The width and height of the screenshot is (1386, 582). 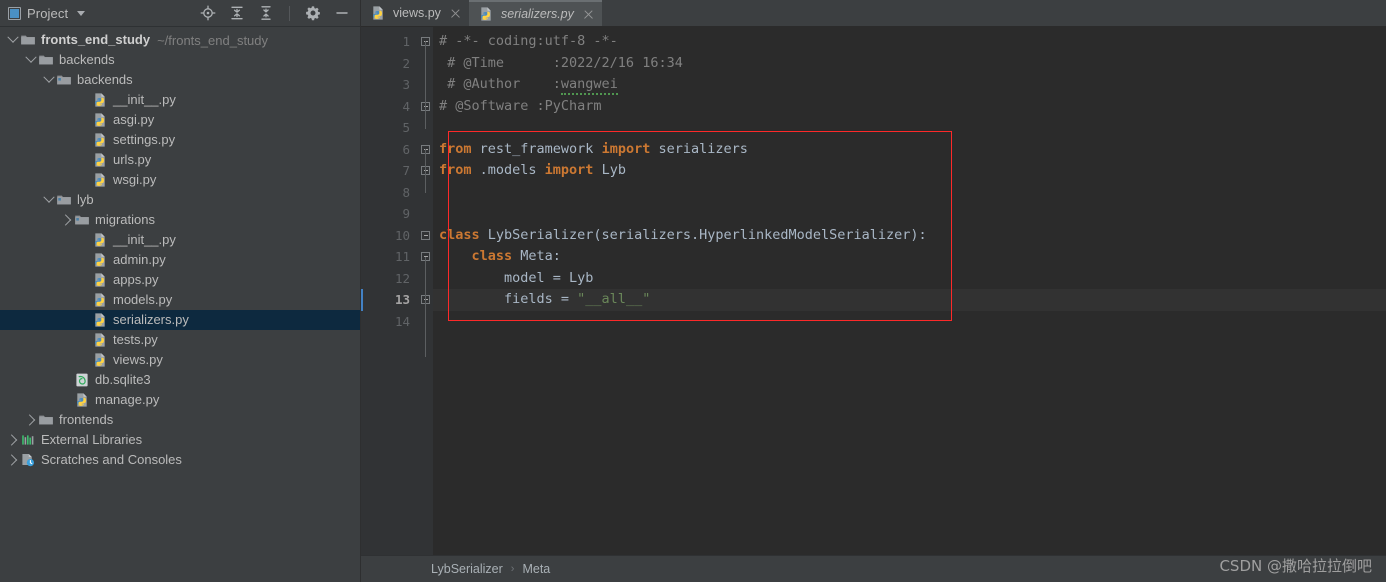 I want to click on tree-item-label: __init__.py, so click(x=144, y=99).